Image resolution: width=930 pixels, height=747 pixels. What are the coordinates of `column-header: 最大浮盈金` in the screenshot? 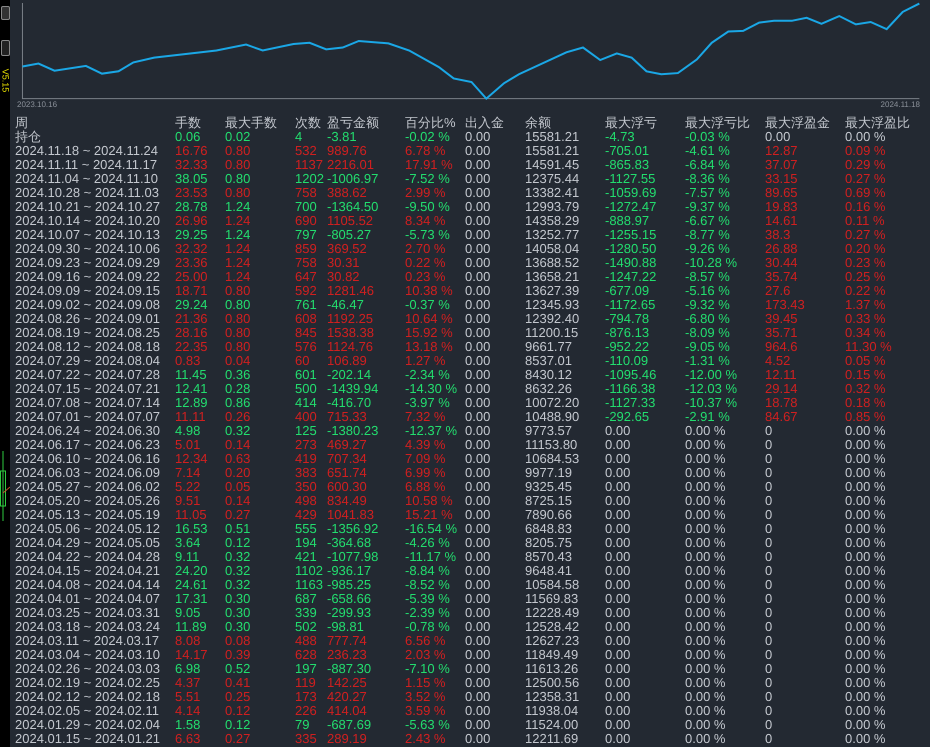 It's located at (798, 123).